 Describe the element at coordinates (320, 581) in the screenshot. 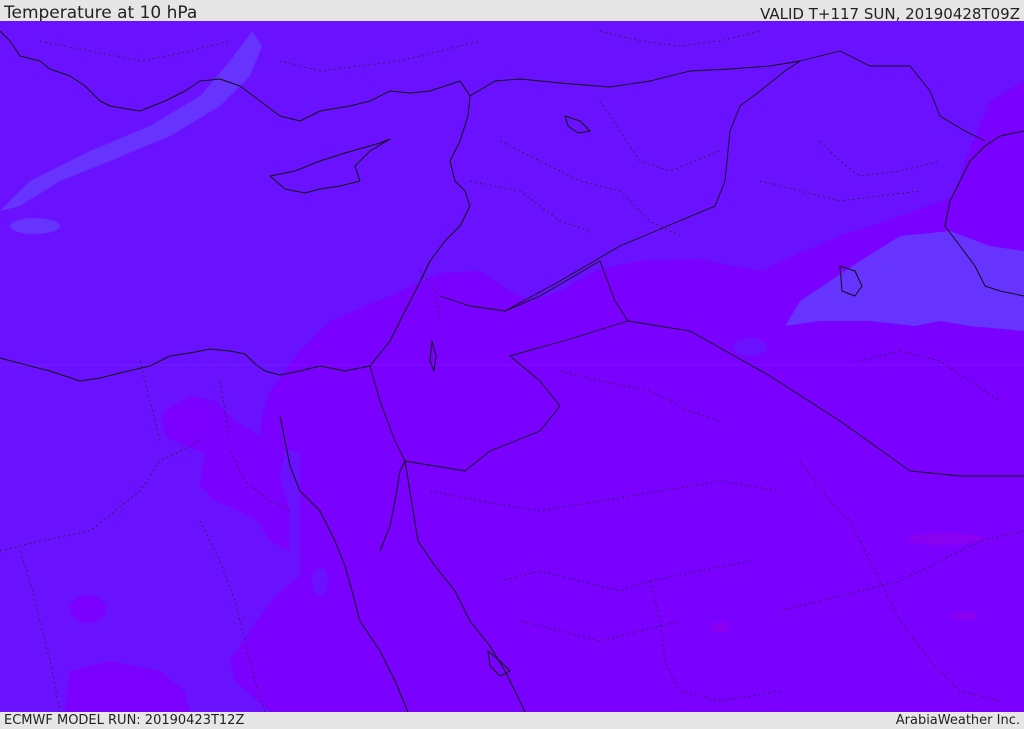

I see `red-sea-cold-patch` at that location.